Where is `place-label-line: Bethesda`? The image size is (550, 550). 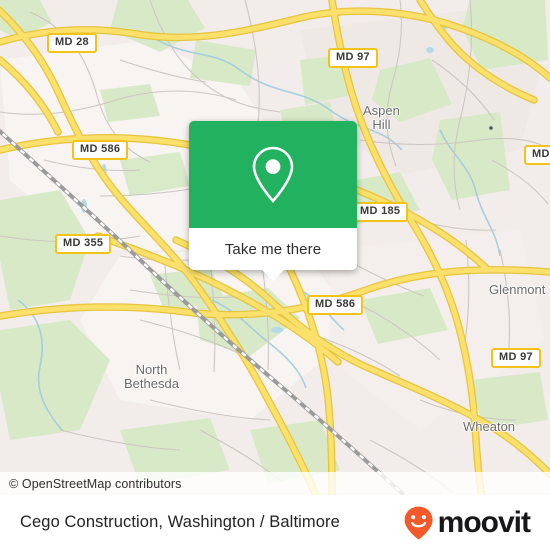
place-label-line: Bethesda is located at coordinates (151, 383).